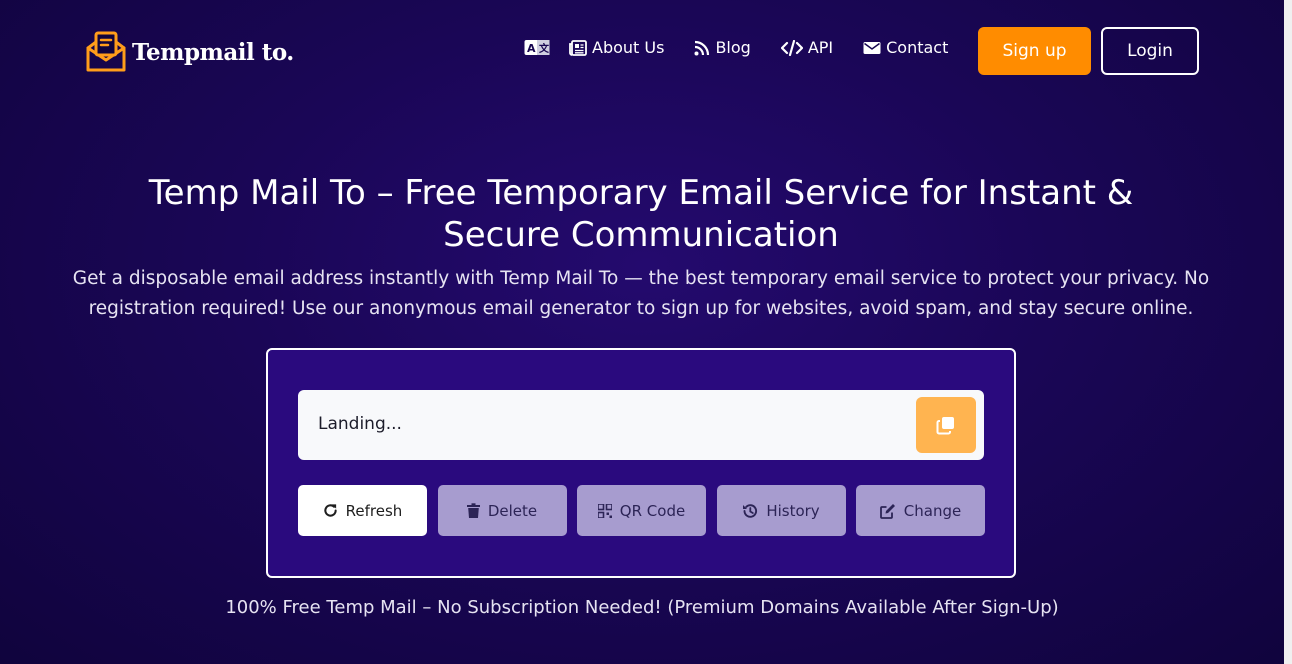 The width and height of the screenshot is (1292, 664). Describe the element at coordinates (820, 47) in the screenshot. I see `nav-label: API` at that location.